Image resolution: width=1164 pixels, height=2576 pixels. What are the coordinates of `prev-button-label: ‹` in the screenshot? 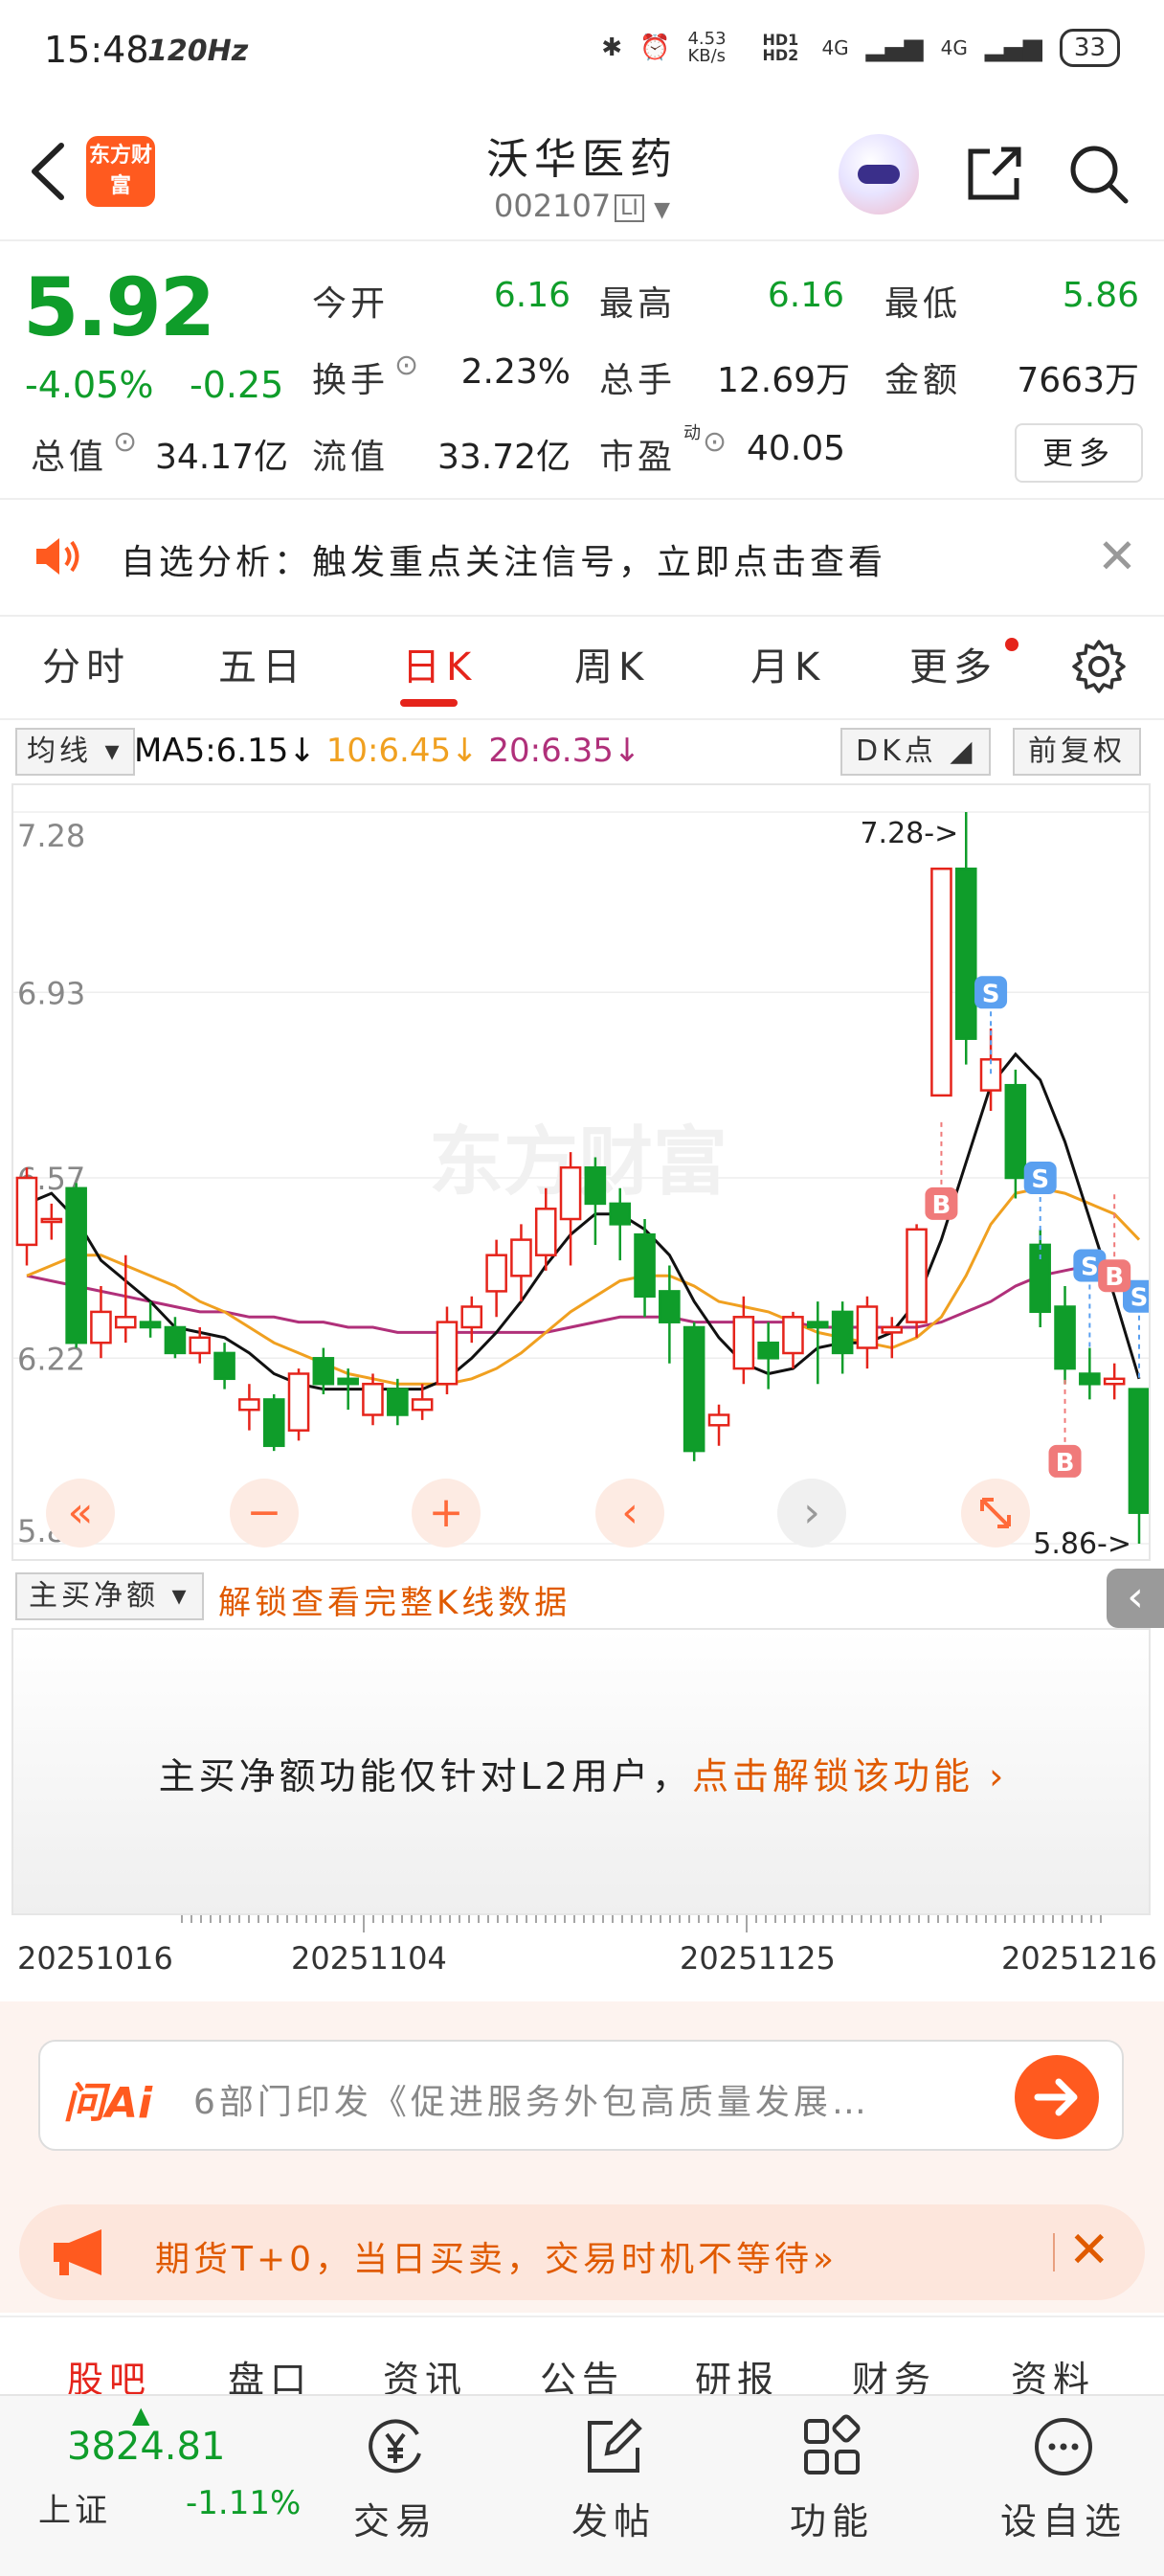 It's located at (629, 1512).